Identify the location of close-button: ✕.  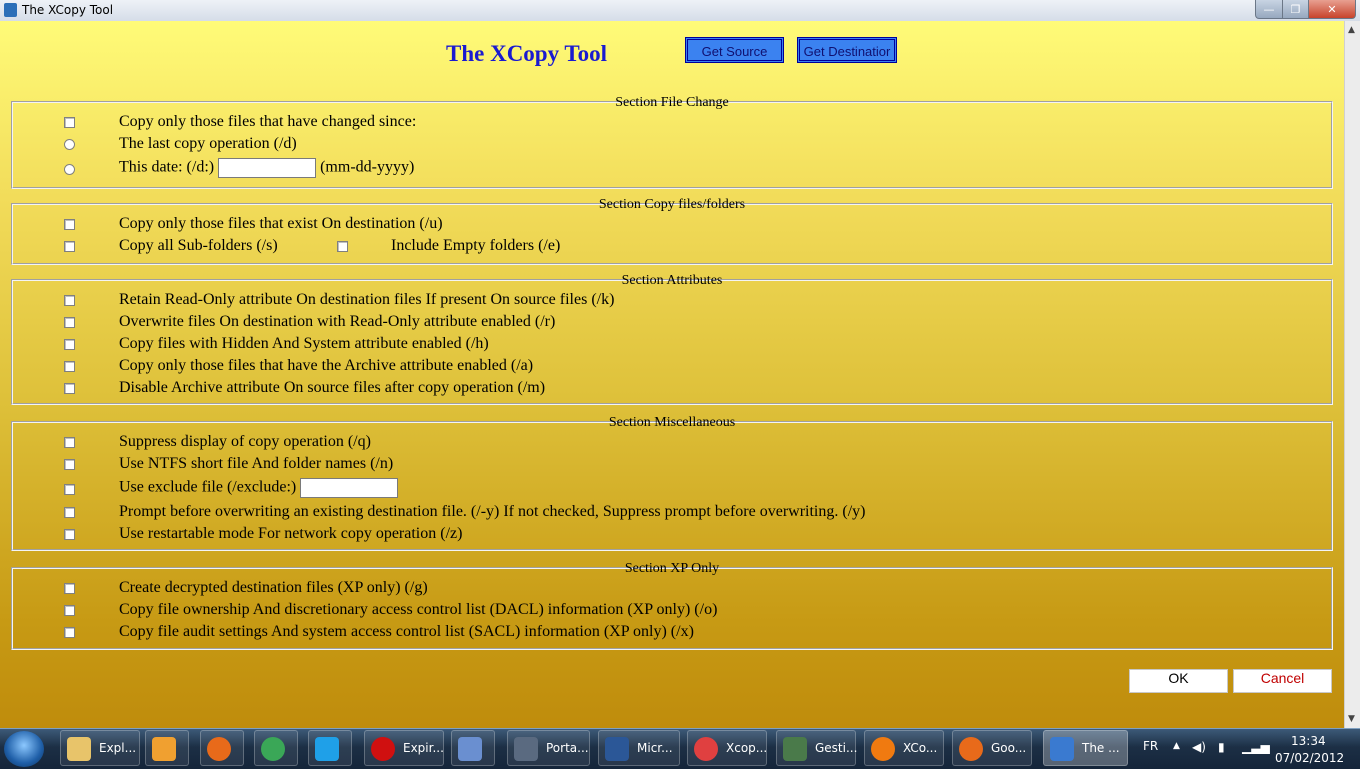
(1332, 9).